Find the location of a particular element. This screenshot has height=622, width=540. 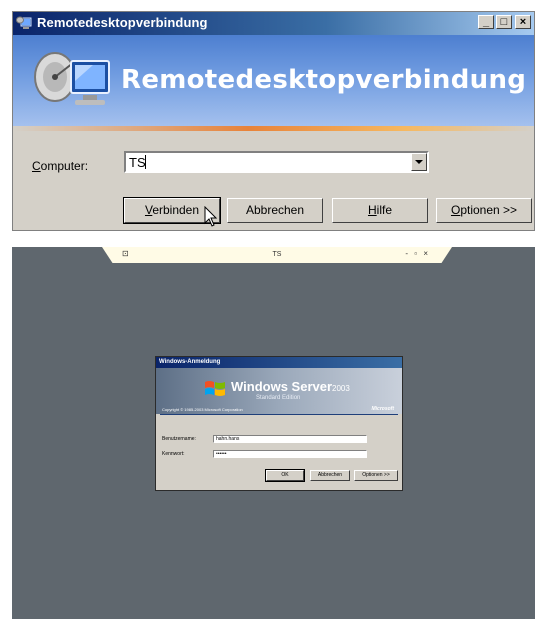

computer-input-value: TS is located at coordinates (137, 162).